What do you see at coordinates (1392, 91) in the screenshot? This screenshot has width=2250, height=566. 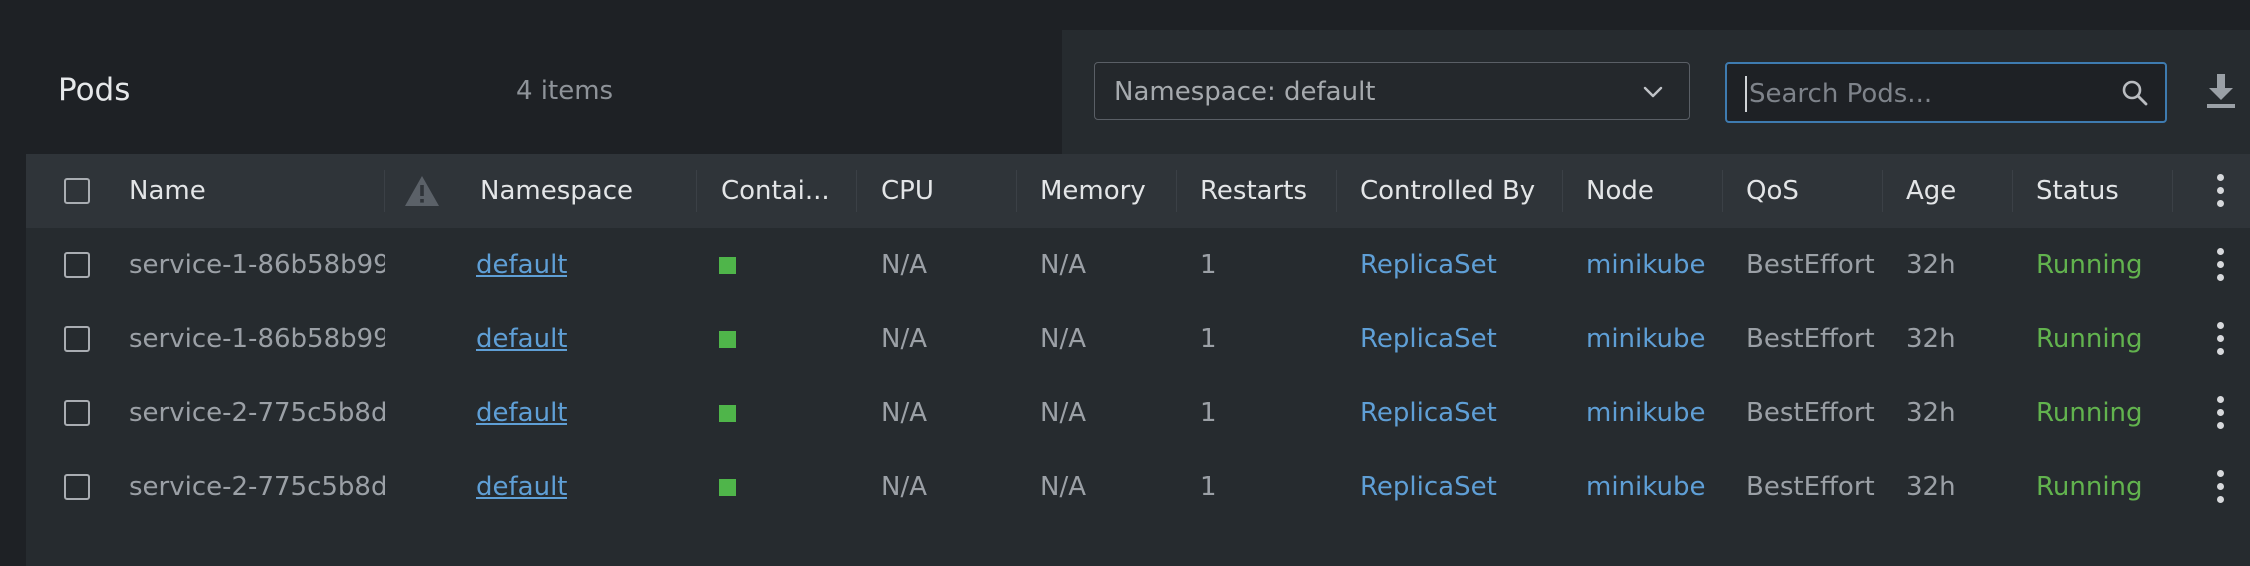 I see `namespace-select: Namespace: default` at bounding box center [1392, 91].